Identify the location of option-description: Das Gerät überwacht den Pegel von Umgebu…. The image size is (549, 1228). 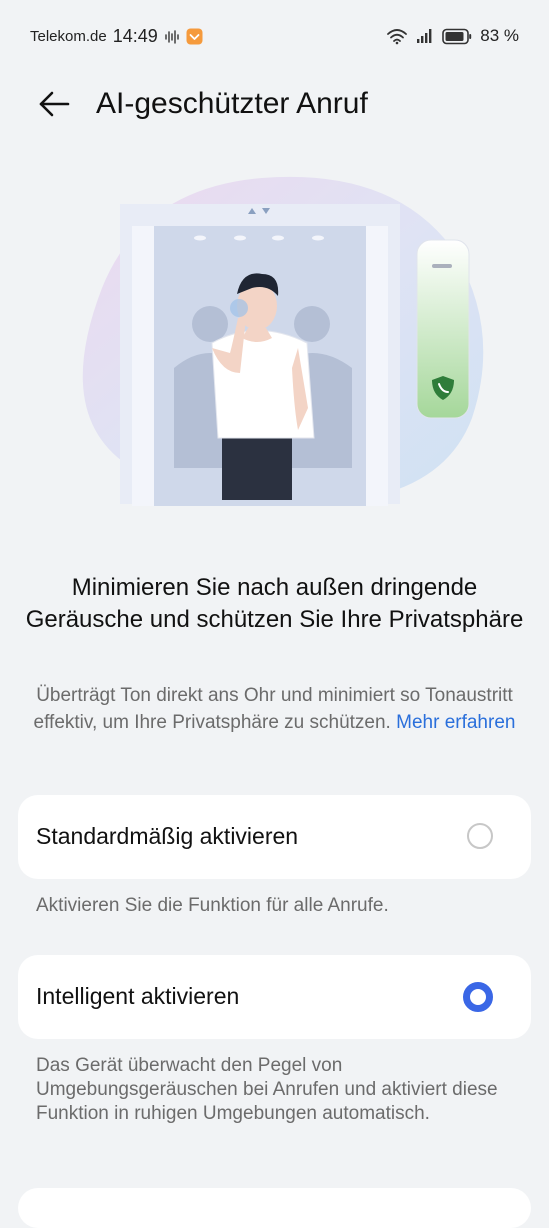
(267, 1089).